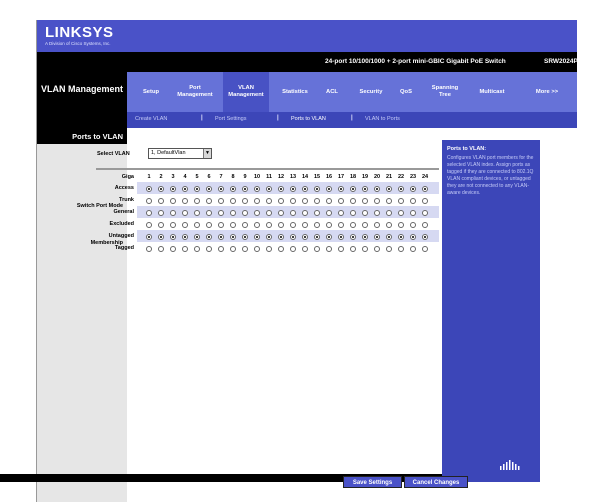 This screenshot has height=504, width=593. Describe the element at coordinates (151, 92) in the screenshot. I see `tab-setup: Setup` at that location.